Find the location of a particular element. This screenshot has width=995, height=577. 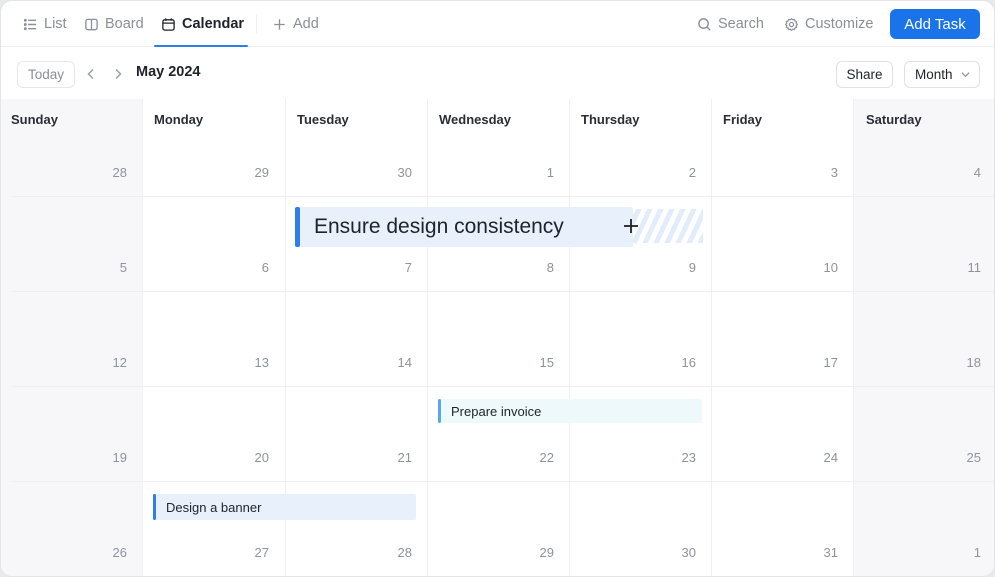

day-cell-number: 22 is located at coordinates (534, 457).